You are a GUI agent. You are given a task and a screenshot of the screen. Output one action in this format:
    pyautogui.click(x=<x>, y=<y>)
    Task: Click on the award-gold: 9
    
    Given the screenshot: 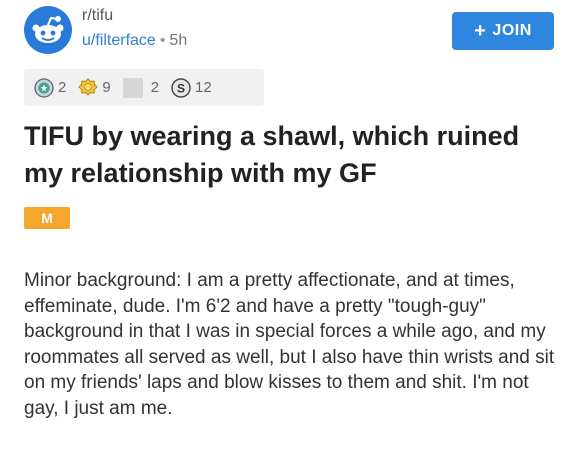 What is the action you would take?
    pyautogui.click(x=94, y=87)
    